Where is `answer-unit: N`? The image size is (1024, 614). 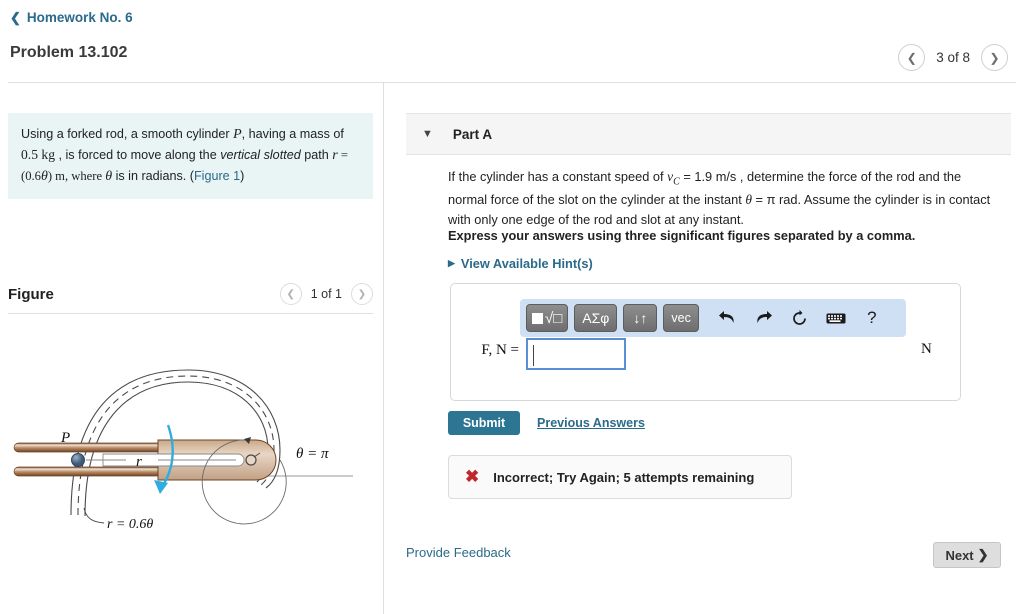 answer-unit: N is located at coordinates (926, 349).